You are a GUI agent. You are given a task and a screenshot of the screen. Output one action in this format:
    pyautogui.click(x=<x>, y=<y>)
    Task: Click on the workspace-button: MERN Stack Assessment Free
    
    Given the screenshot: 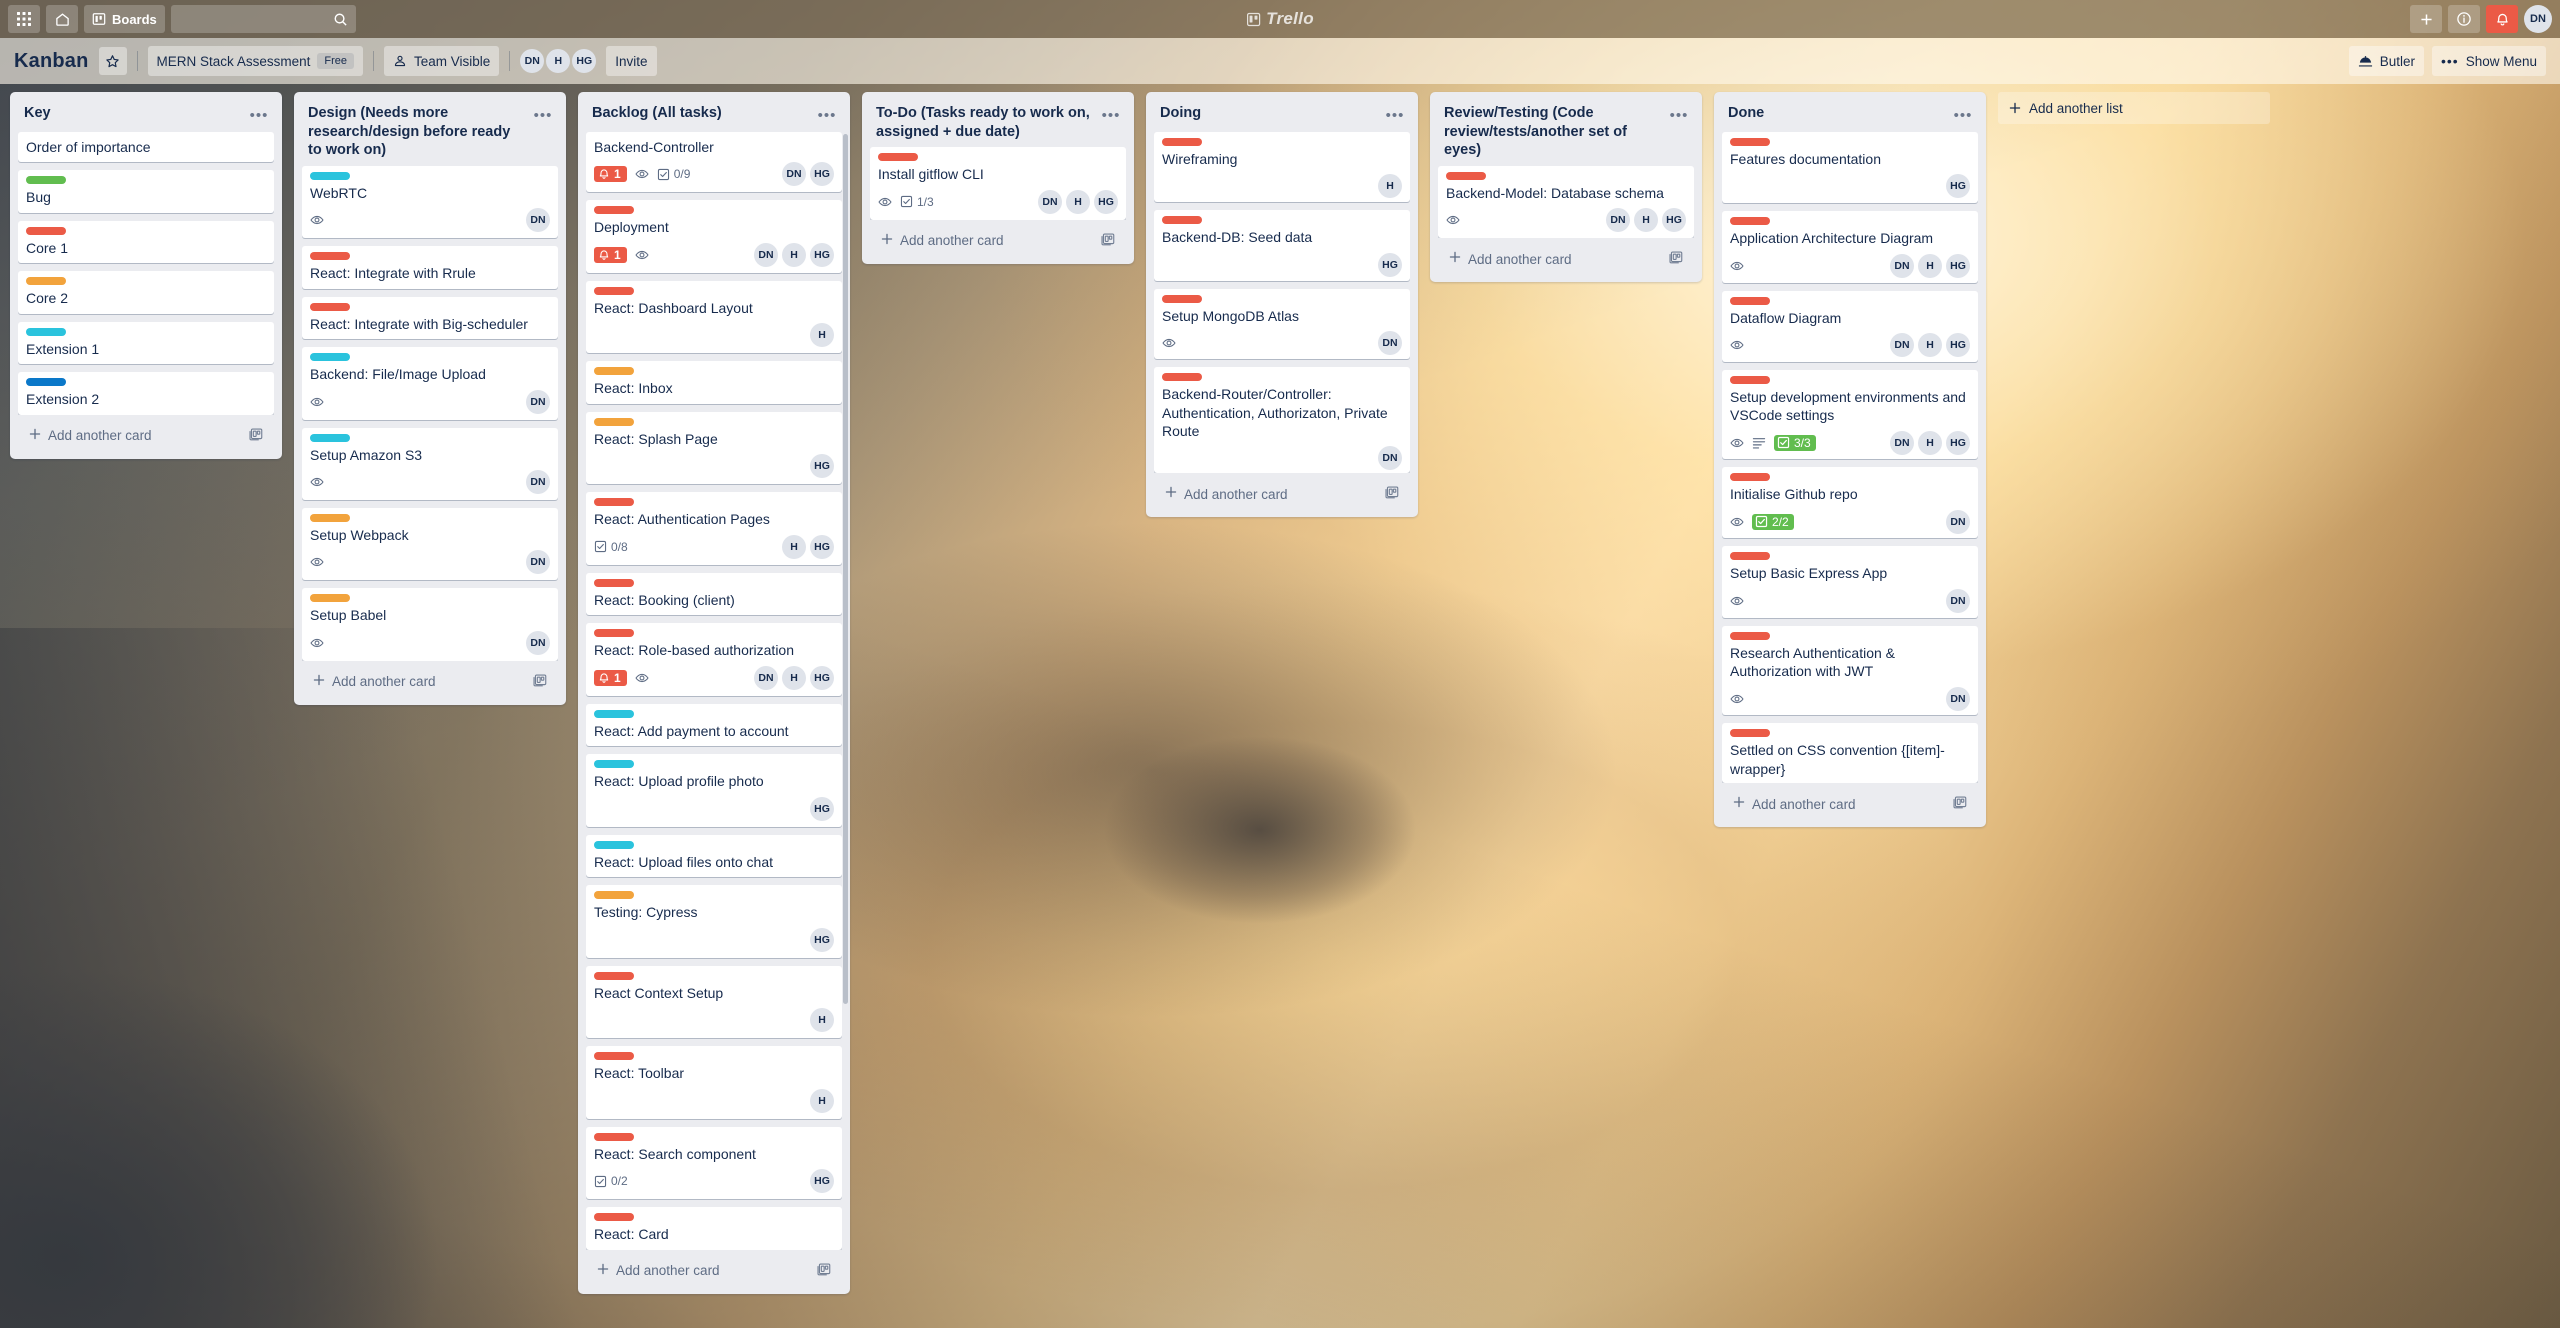 What is the action you would take?
    pyautogui.click(x=255, y=61)
    